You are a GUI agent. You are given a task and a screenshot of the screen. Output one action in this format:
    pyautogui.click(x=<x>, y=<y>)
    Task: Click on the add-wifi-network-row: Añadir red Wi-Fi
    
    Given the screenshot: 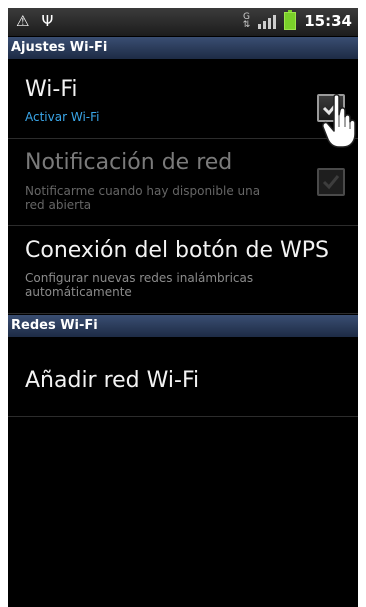 What is the action you would take?
    pyautogui.click(x=183, y=377)
    